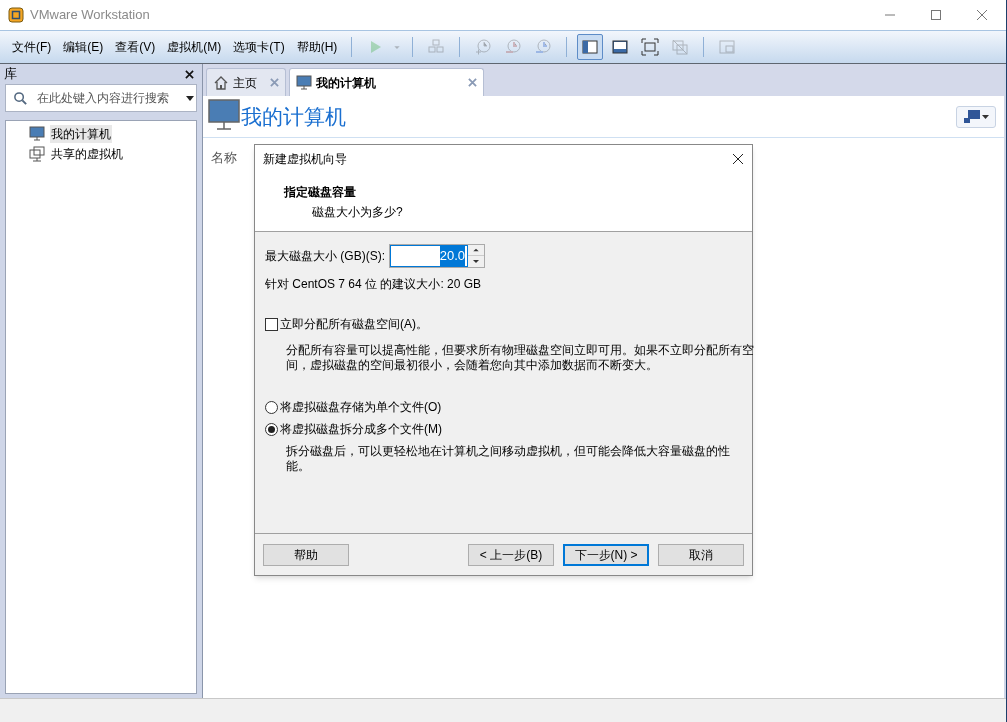  What do you see at coordinates (109, 98) in the screenshot?
I see `search-field: 在此处键入内容进行搜索` at bounding box center [109, 98].